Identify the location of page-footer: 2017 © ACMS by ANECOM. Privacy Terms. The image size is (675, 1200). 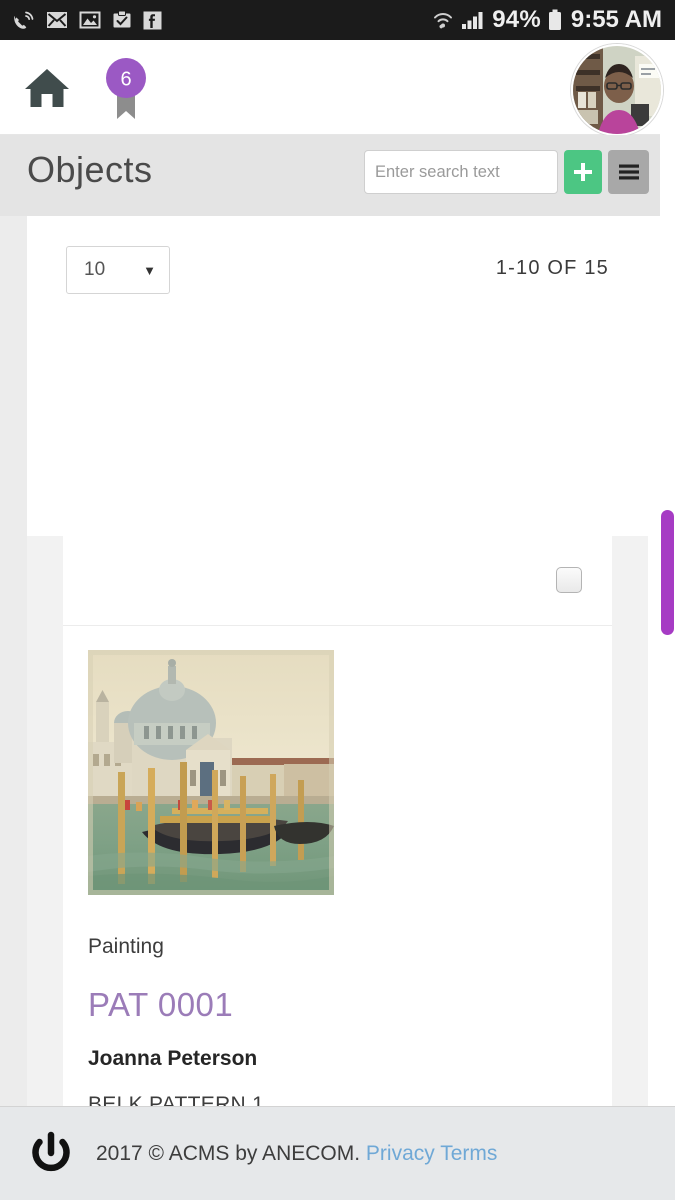
(337, 1153).